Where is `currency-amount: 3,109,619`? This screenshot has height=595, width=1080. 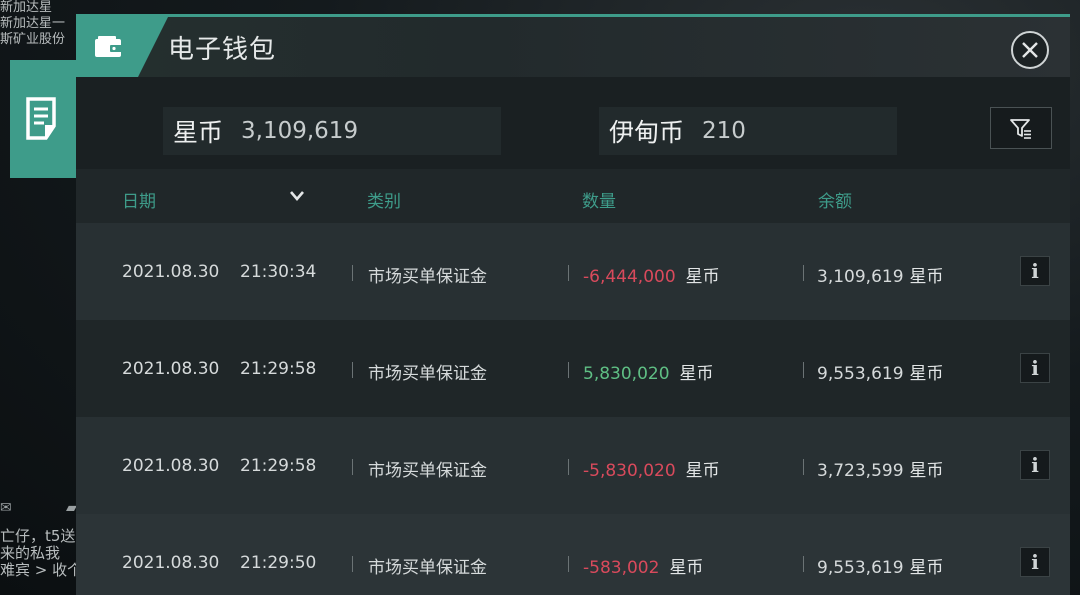 currency-amount: 3,109,619 is located at coordinates (300, 131).